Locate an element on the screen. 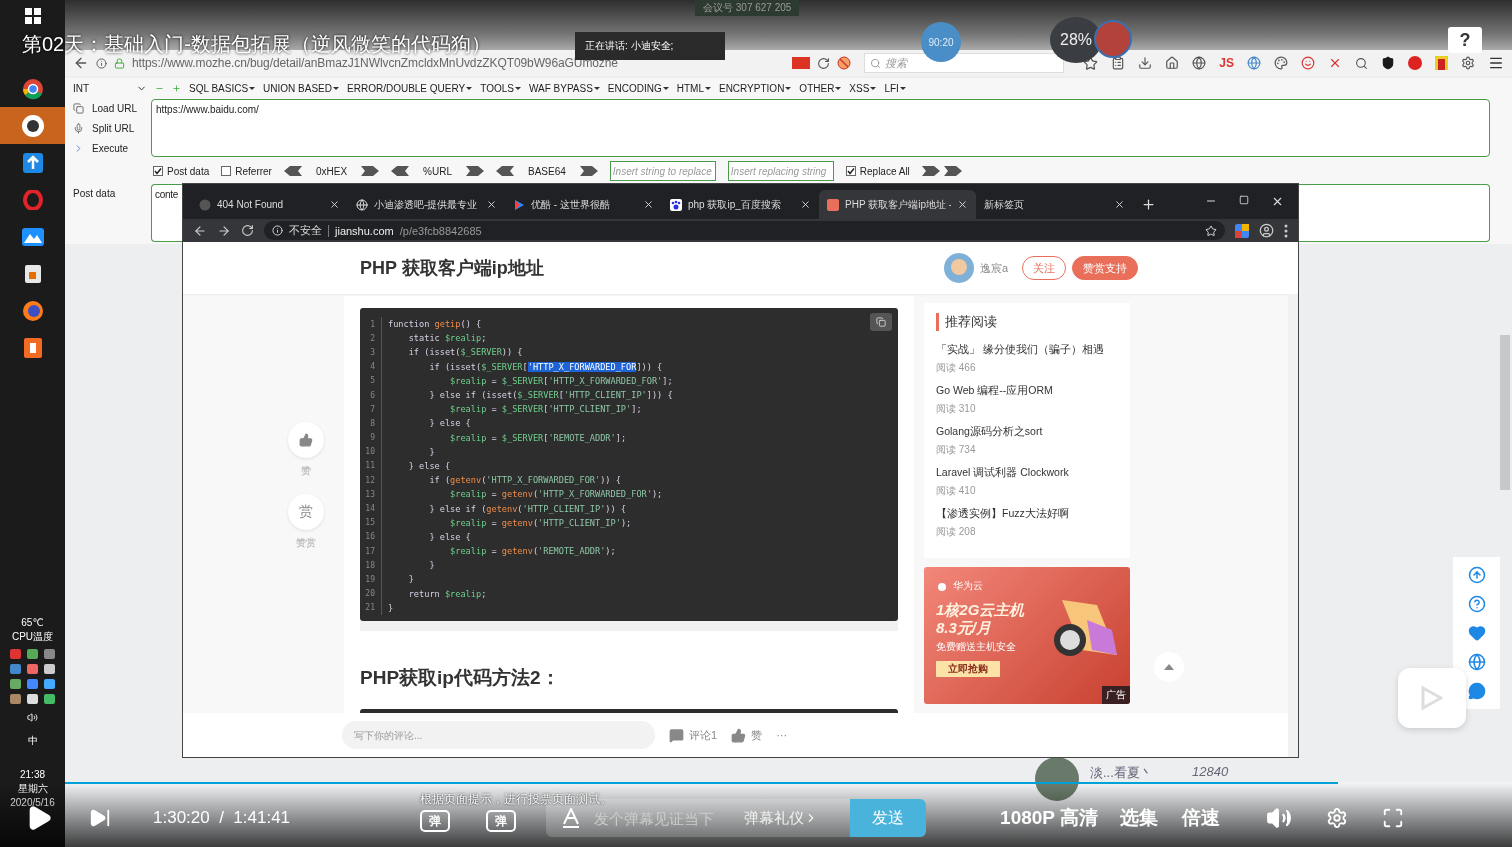 The height and width of the screenshot is (847, 1512). help-button: ? is located at coordinates (1465, 40).